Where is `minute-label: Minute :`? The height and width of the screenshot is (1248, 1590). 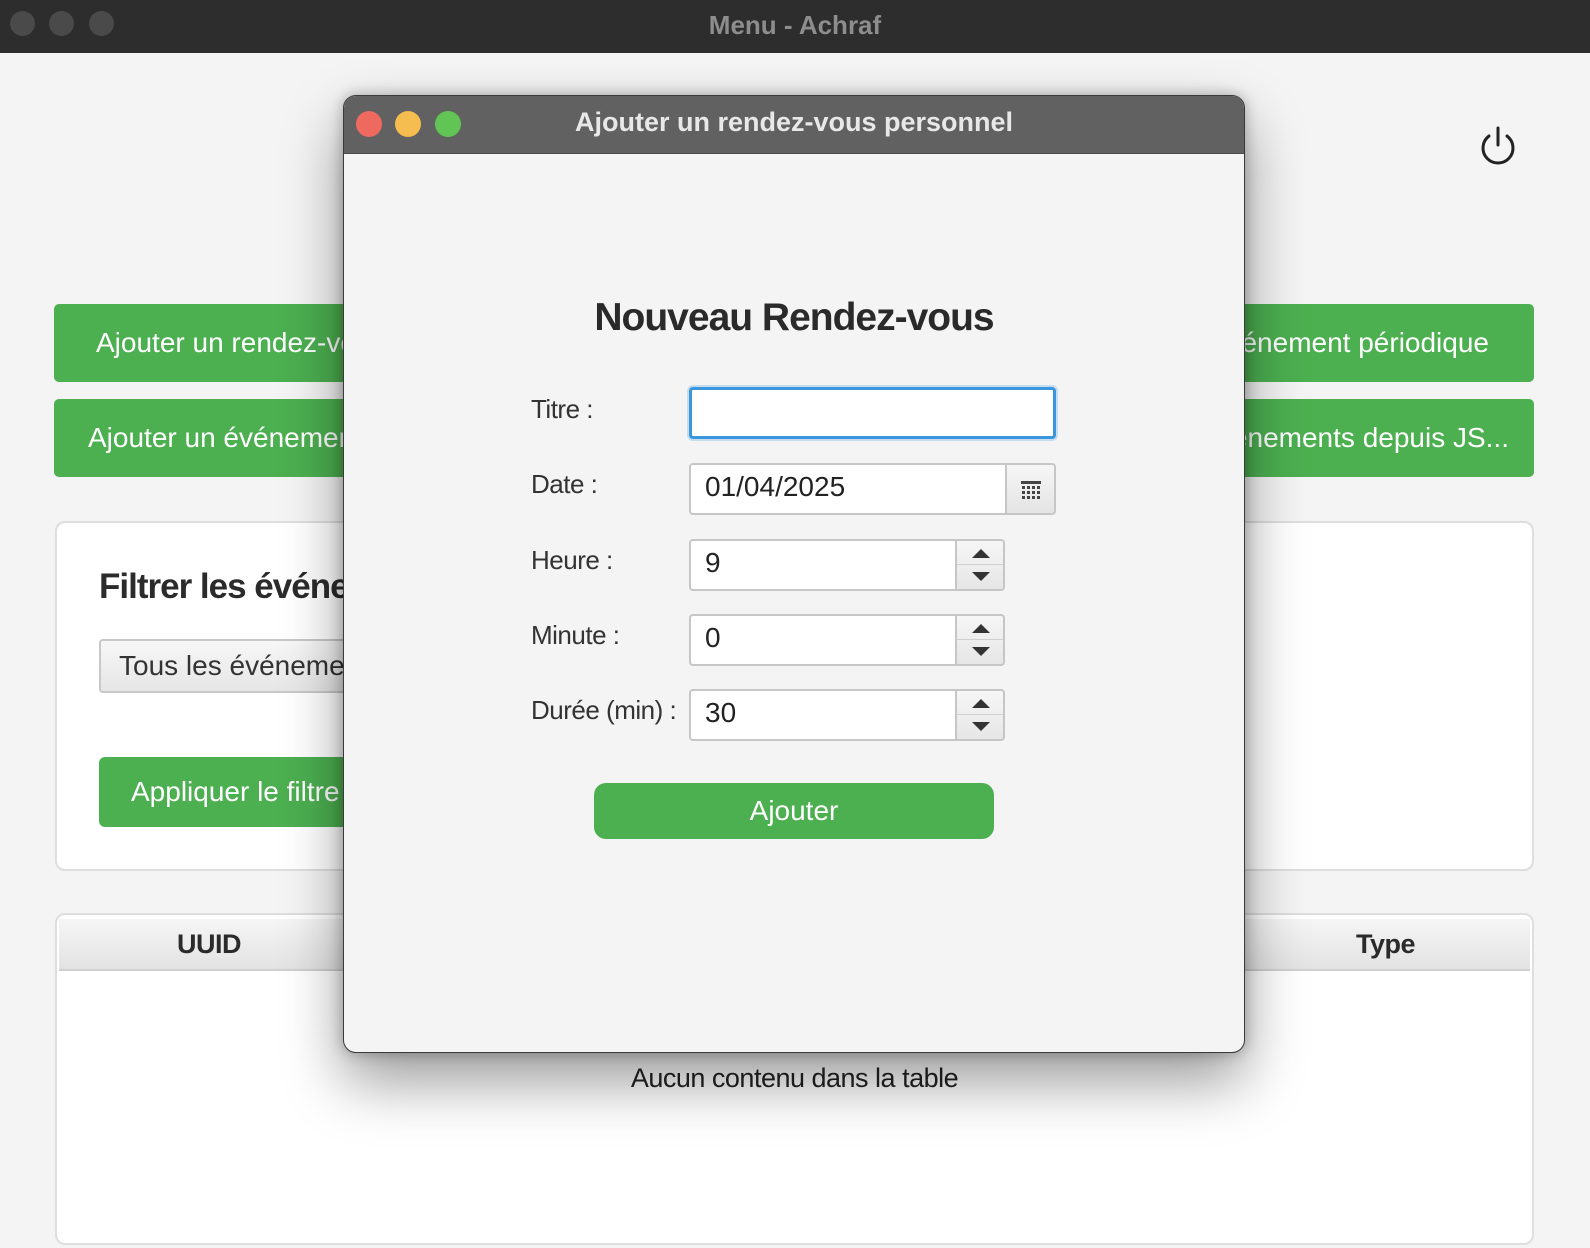 minute-label: Minute : is located at coordinates (575, 635).